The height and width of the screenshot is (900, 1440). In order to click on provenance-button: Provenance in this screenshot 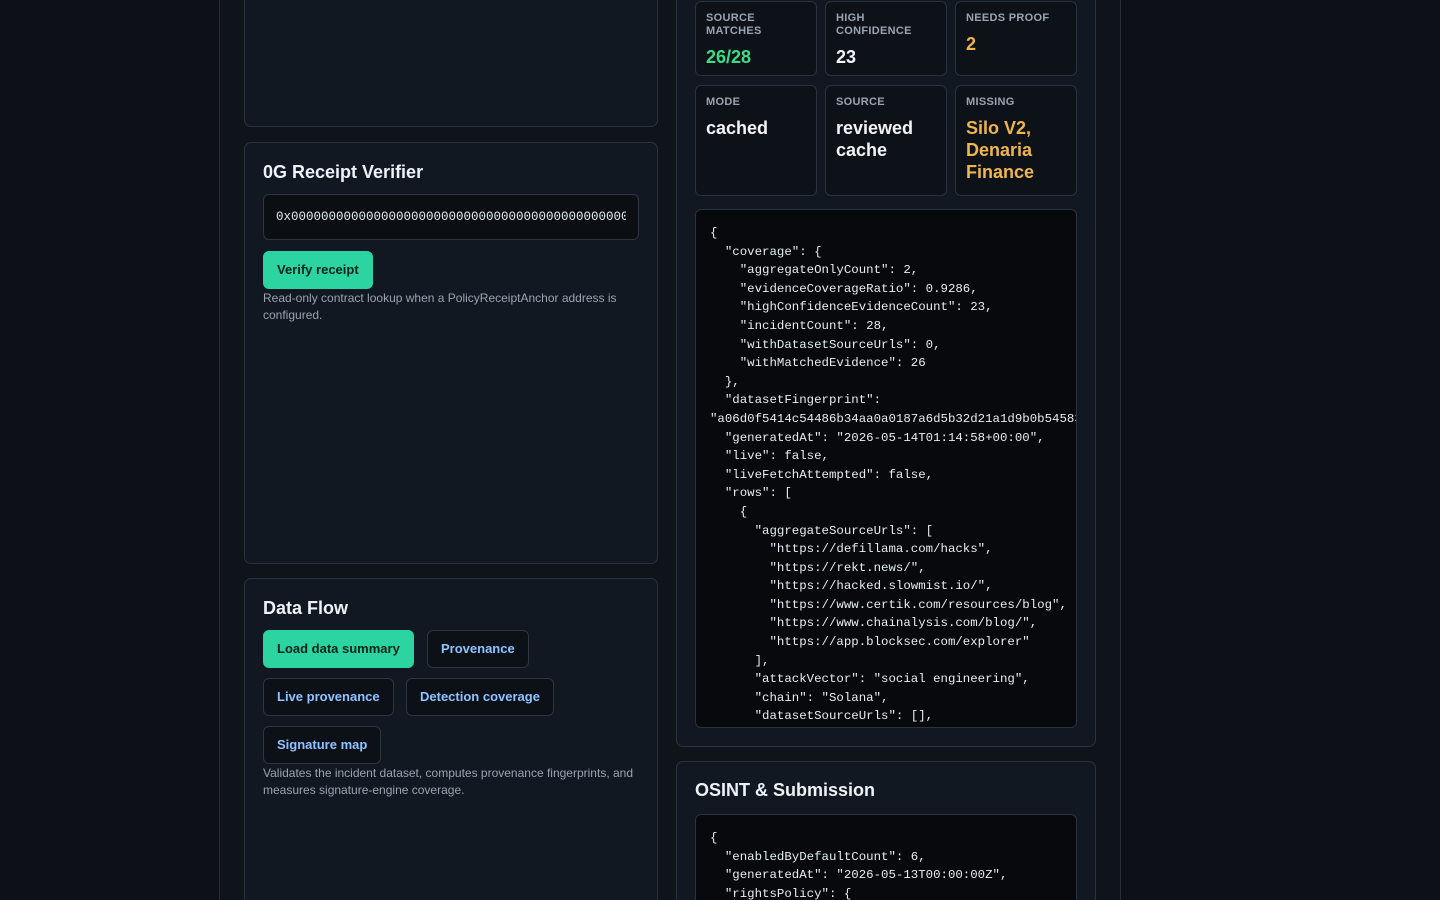, I will do `click(478, 649)`.